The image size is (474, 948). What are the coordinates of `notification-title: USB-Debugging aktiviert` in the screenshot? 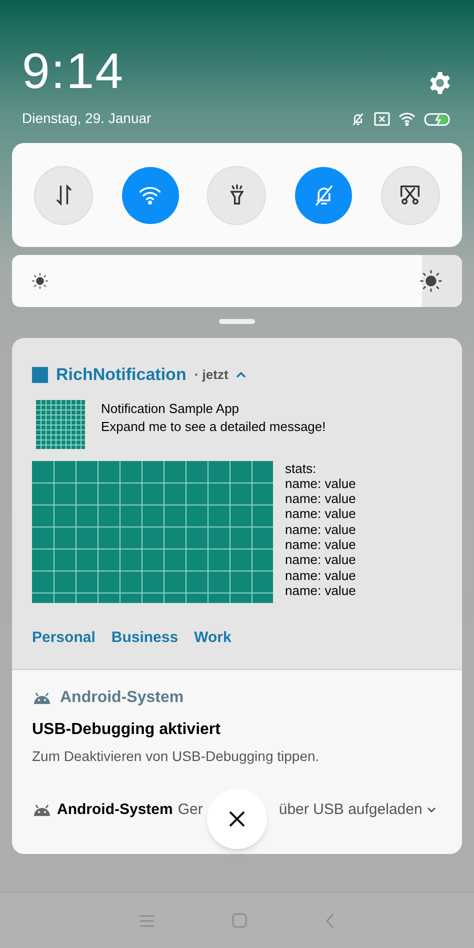 It's located at (127, 730).